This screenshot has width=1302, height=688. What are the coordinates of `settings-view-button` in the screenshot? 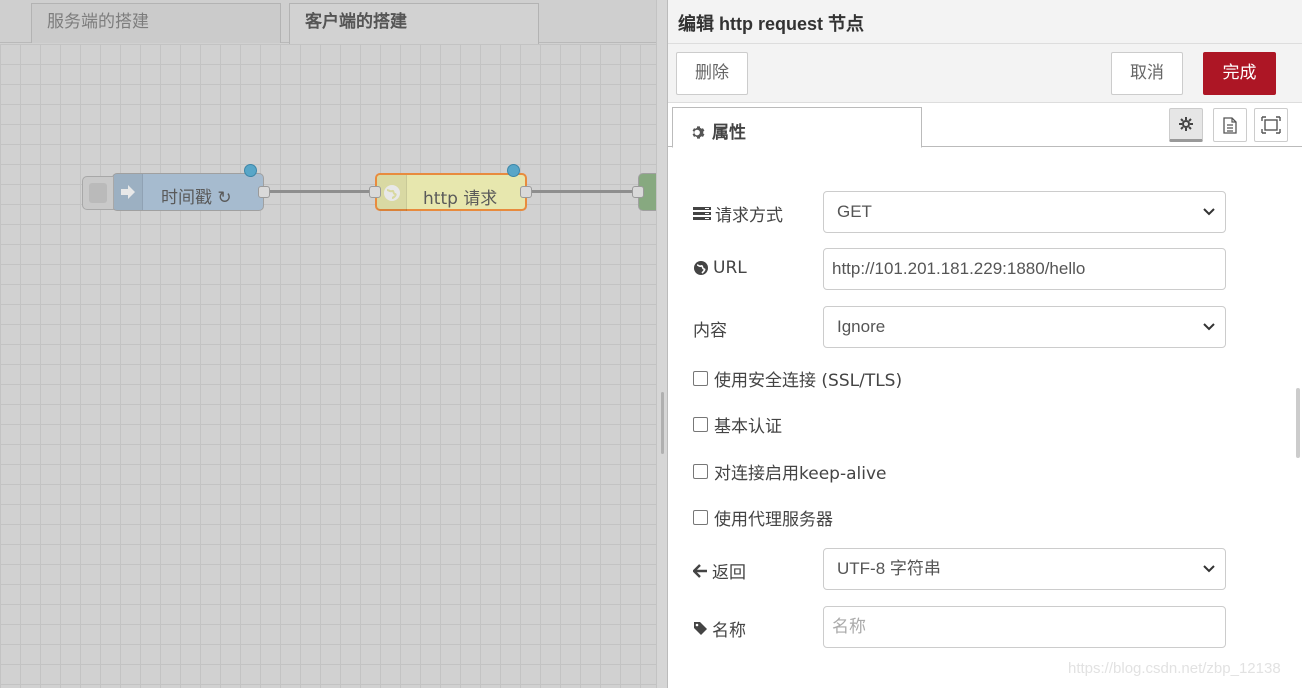 It's located at (1186, 125).